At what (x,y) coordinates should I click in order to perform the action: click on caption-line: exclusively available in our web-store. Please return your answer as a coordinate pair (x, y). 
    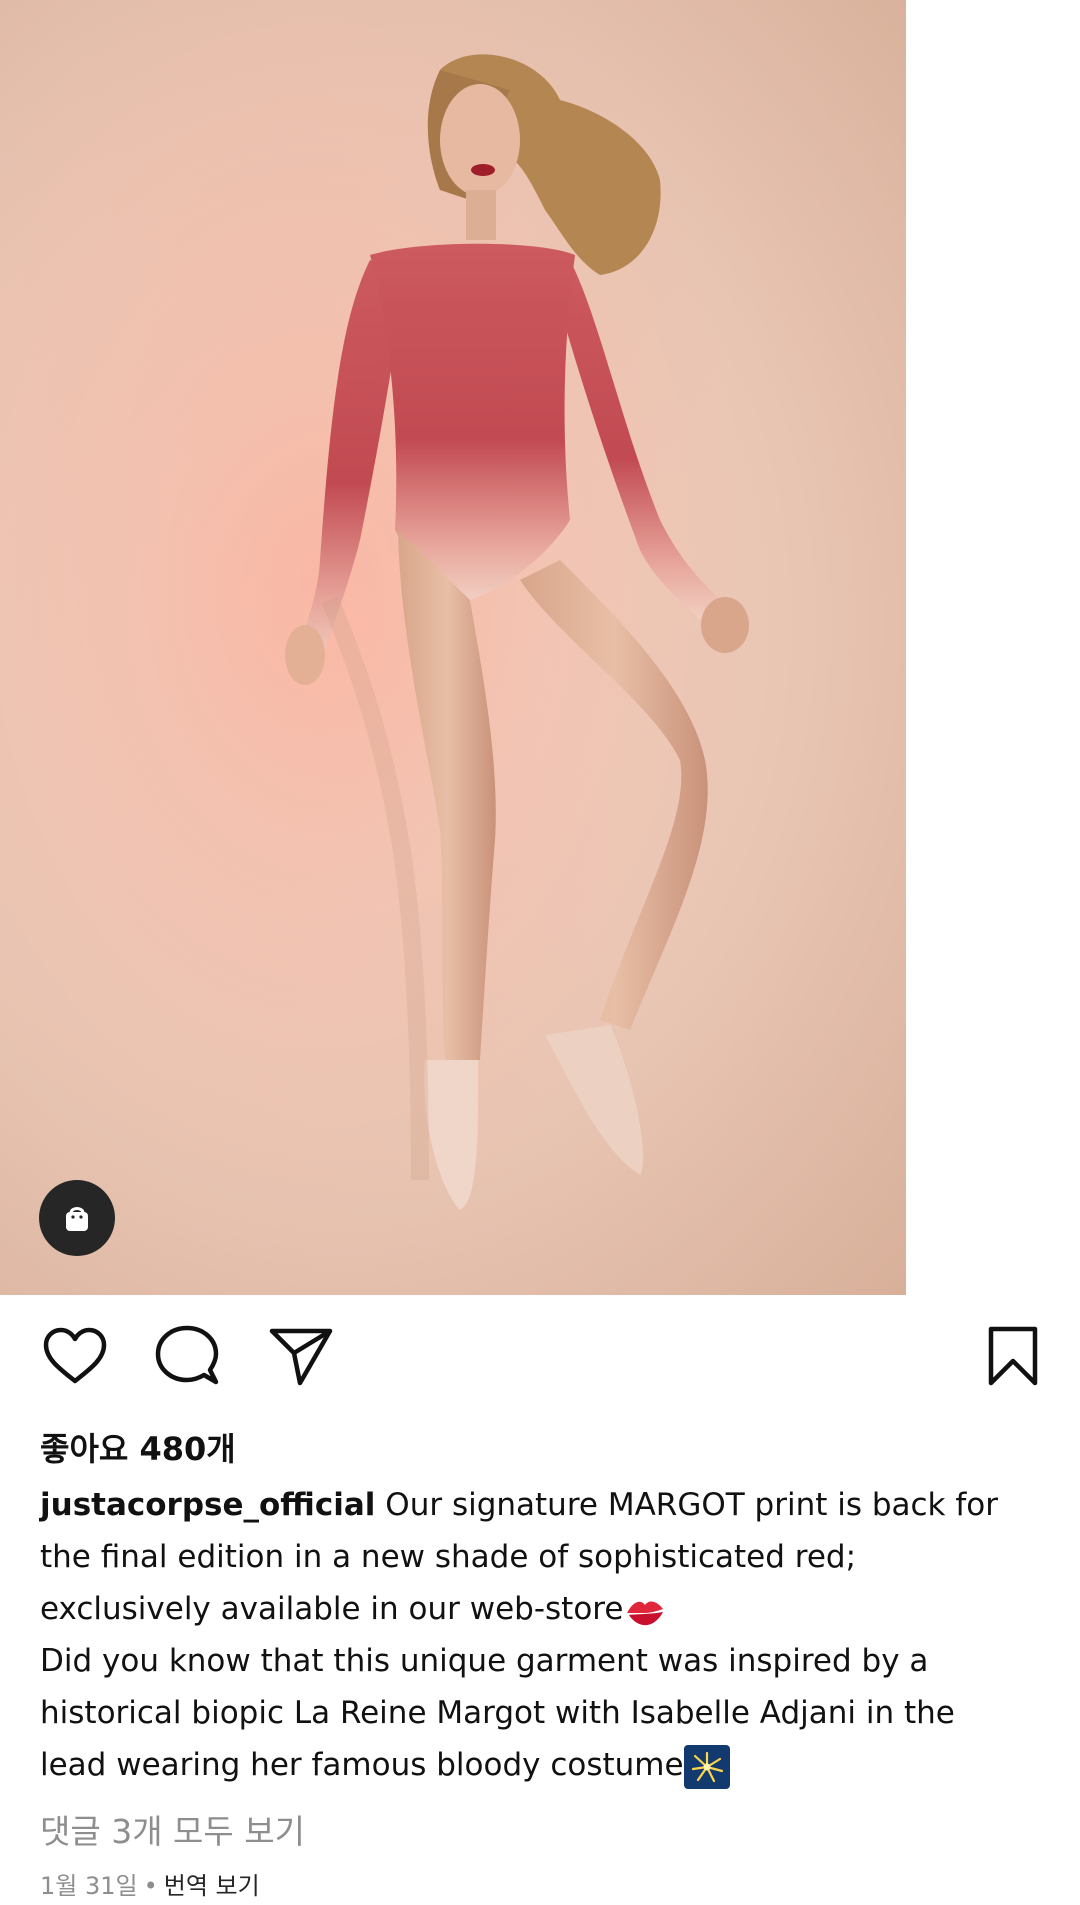
    Looking at the image, I should click on (545, 1609).